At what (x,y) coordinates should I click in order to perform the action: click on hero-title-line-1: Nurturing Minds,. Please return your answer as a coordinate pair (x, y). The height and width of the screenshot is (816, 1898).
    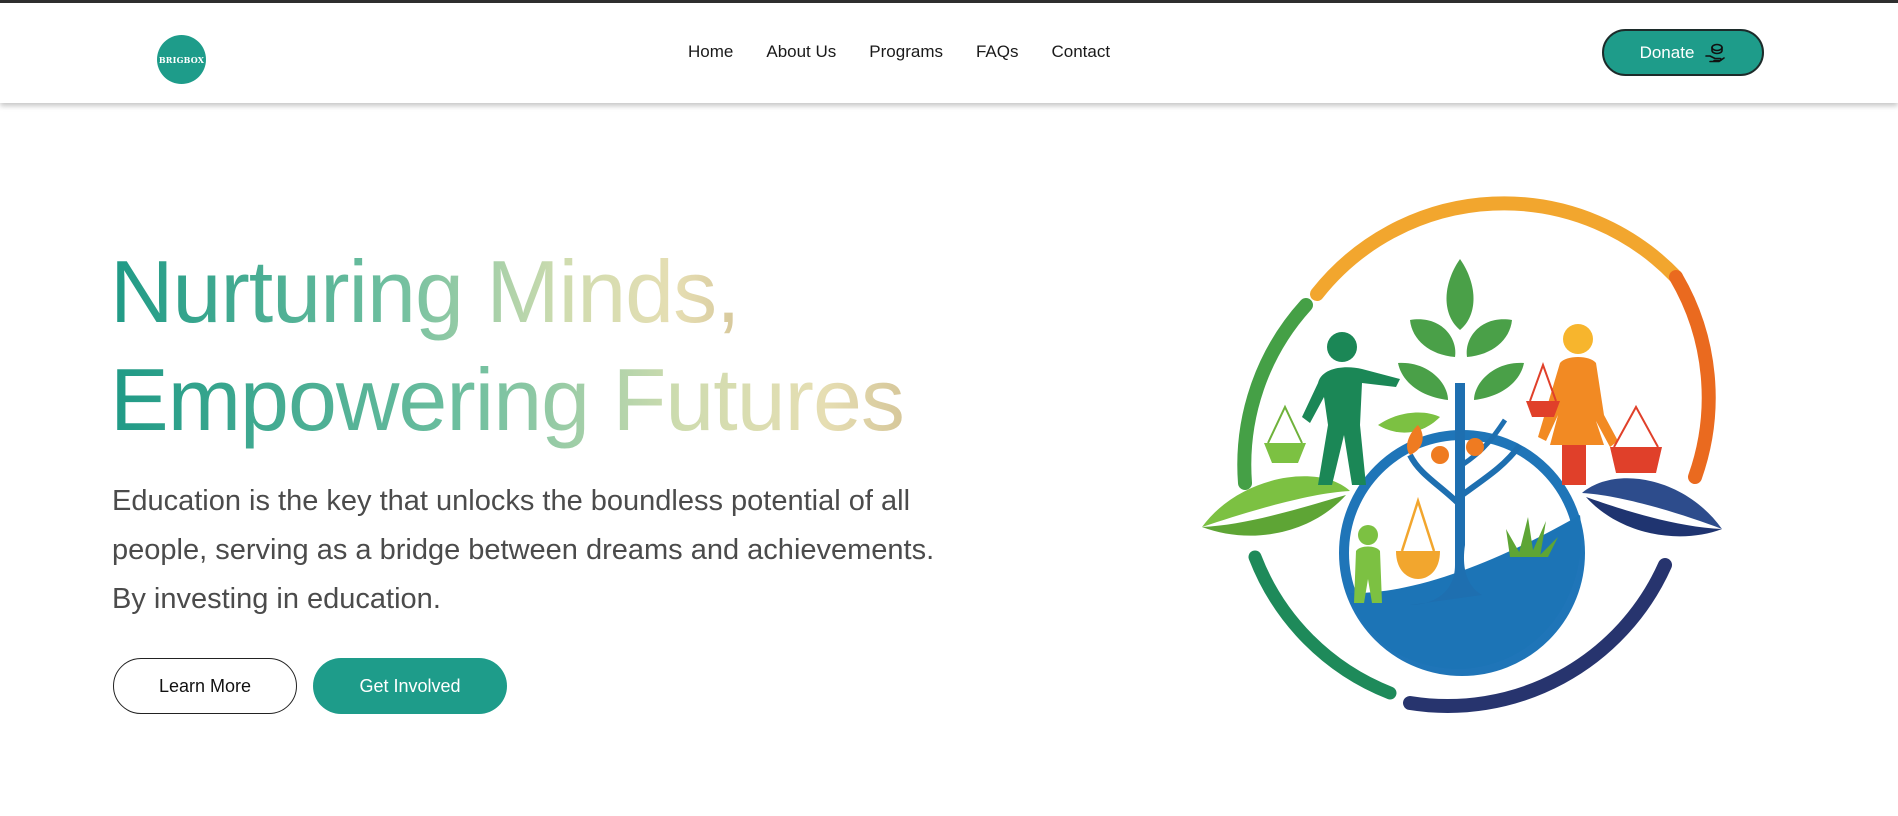
    Looking at the image, I should click on (425, 292).